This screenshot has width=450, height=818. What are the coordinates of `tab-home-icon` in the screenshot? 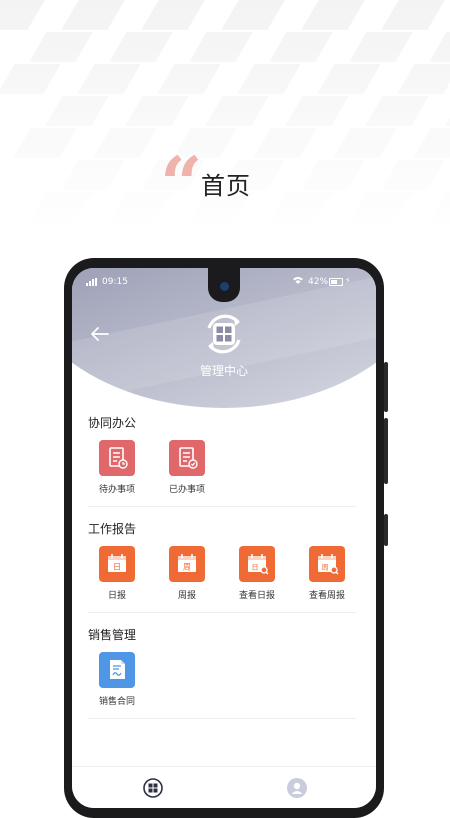 It's located at (153, 788).